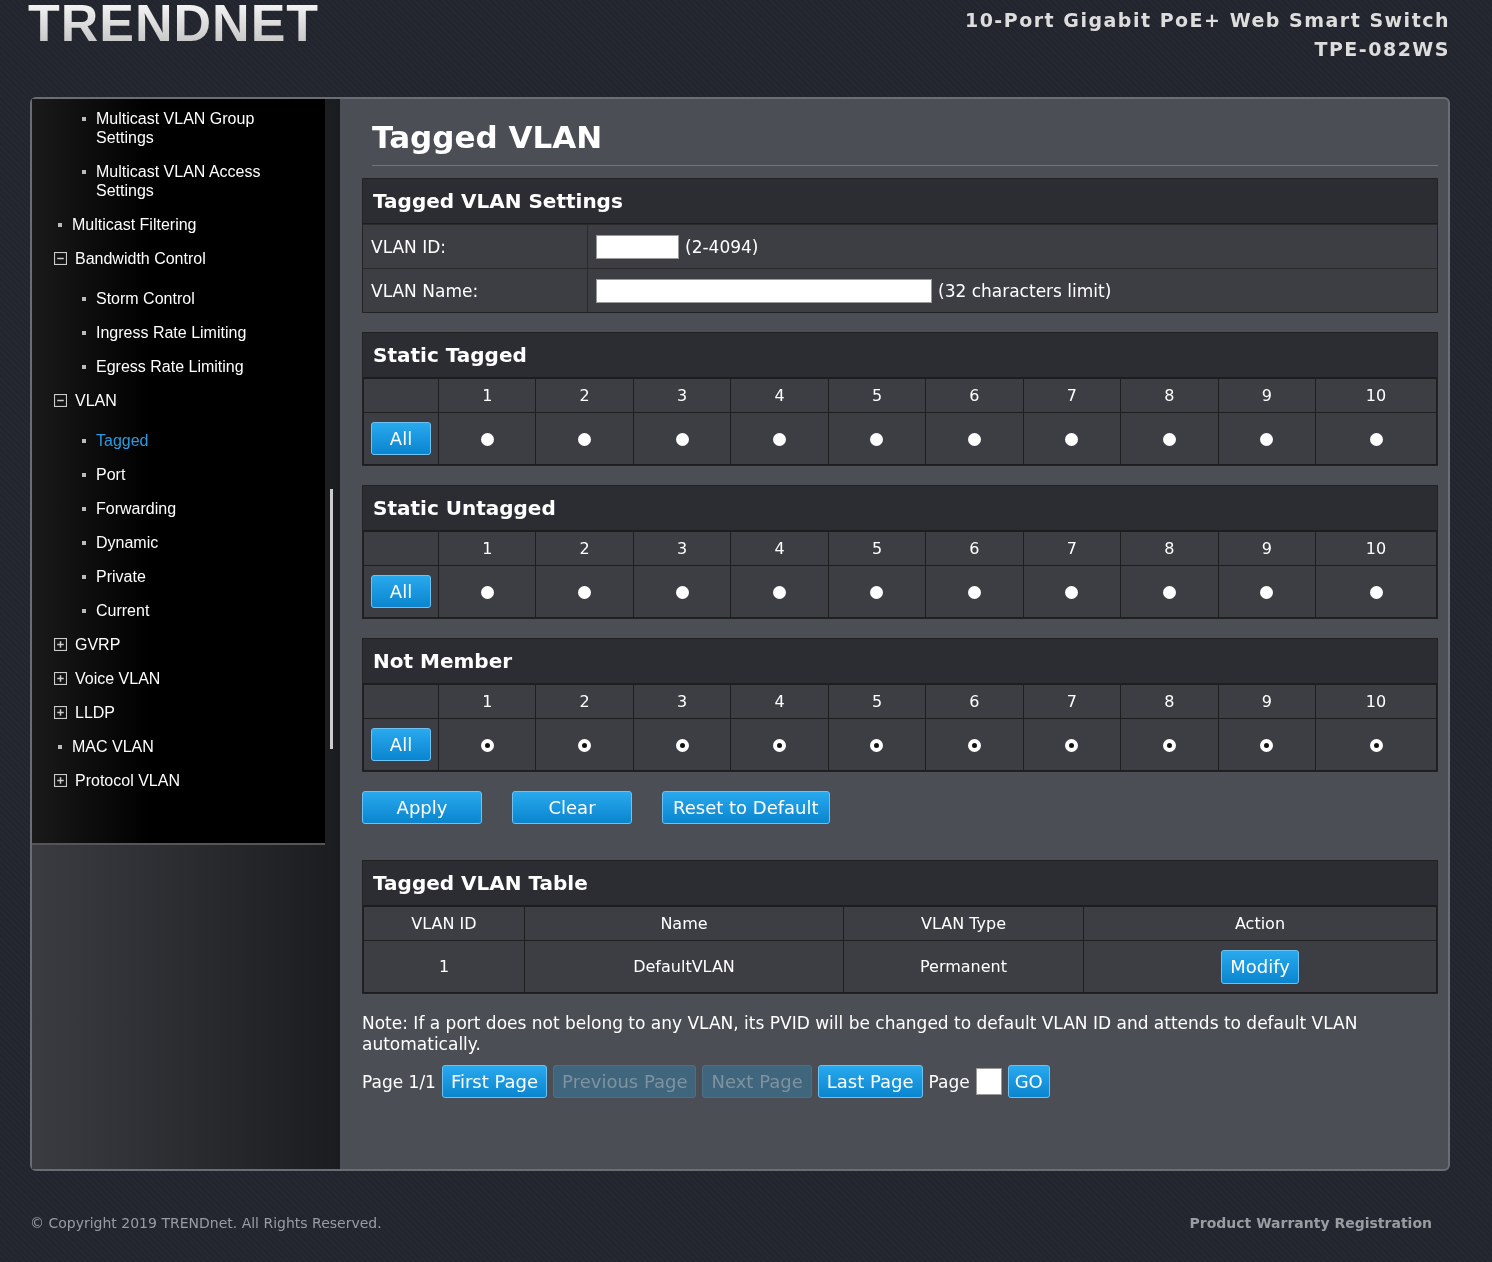 Image resolution: width=1492 pixels, height=1262 pixels. I want to click on menu-folder: Voice VLAN, so click(178, 678).